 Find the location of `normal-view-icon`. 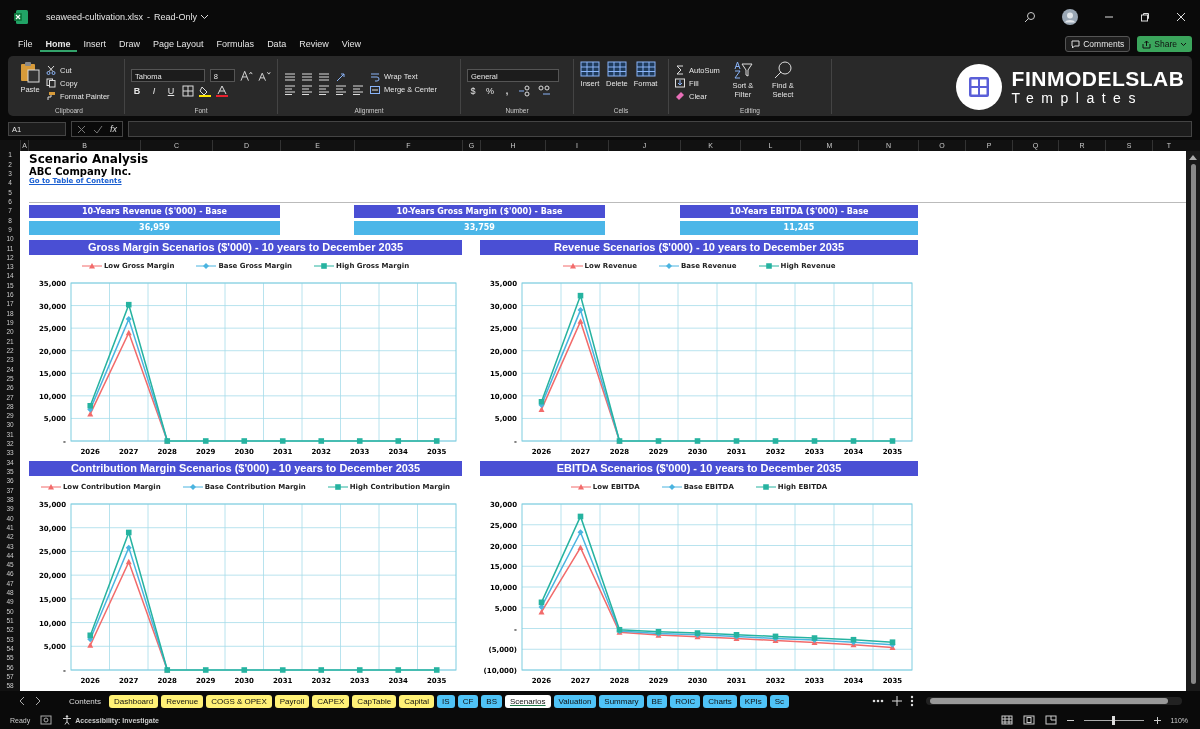

normal-view-icon is located at coordinates (1006, 720).